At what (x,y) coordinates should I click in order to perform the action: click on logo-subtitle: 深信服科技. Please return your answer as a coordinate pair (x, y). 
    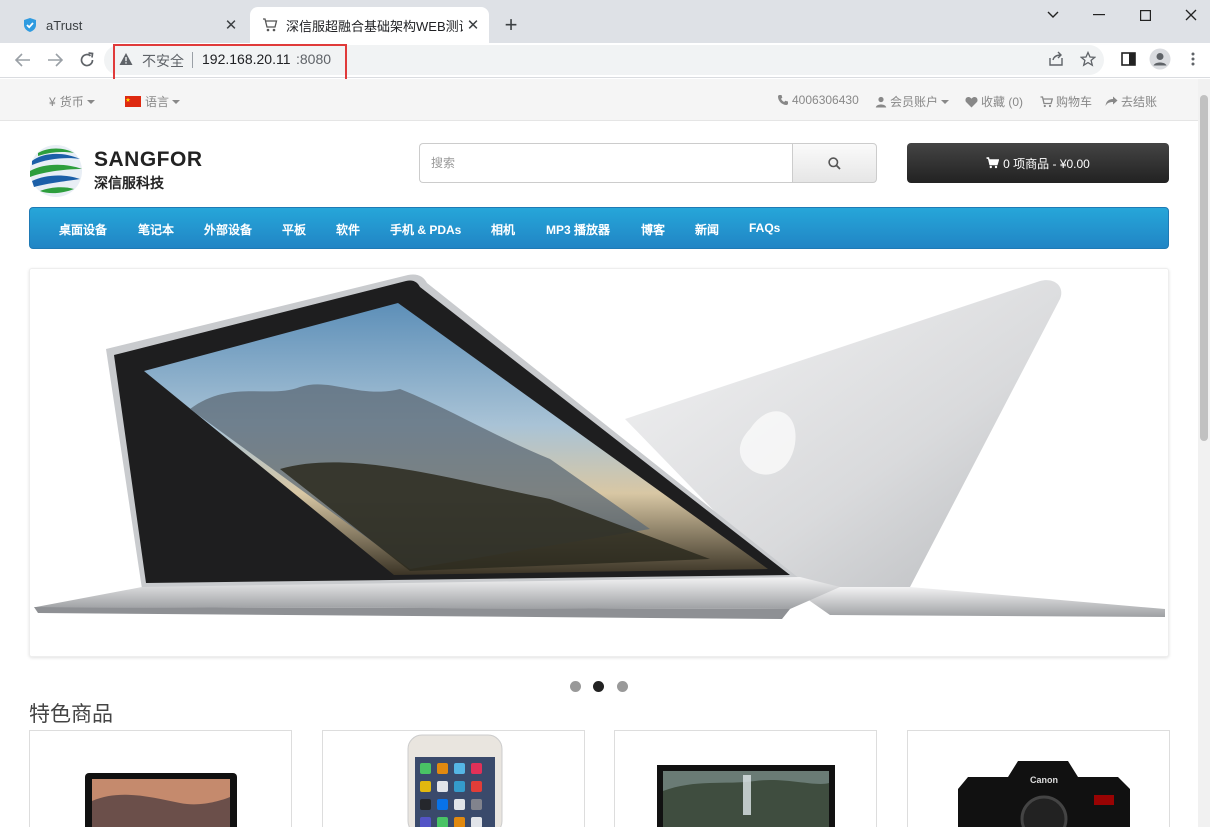
    Looking at the image, I should click on (129, 183).